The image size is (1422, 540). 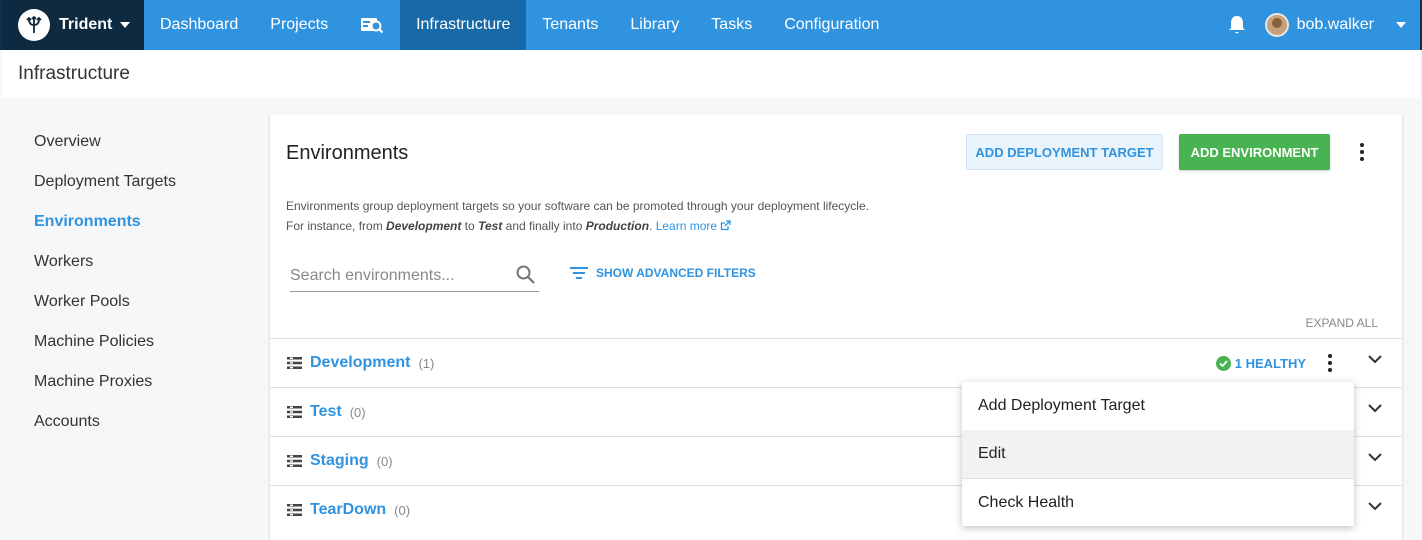 What do you see at coordinates (86, 24) in the screenshot?
I see `brand-name: Trident` at bounding box center [86, 24].